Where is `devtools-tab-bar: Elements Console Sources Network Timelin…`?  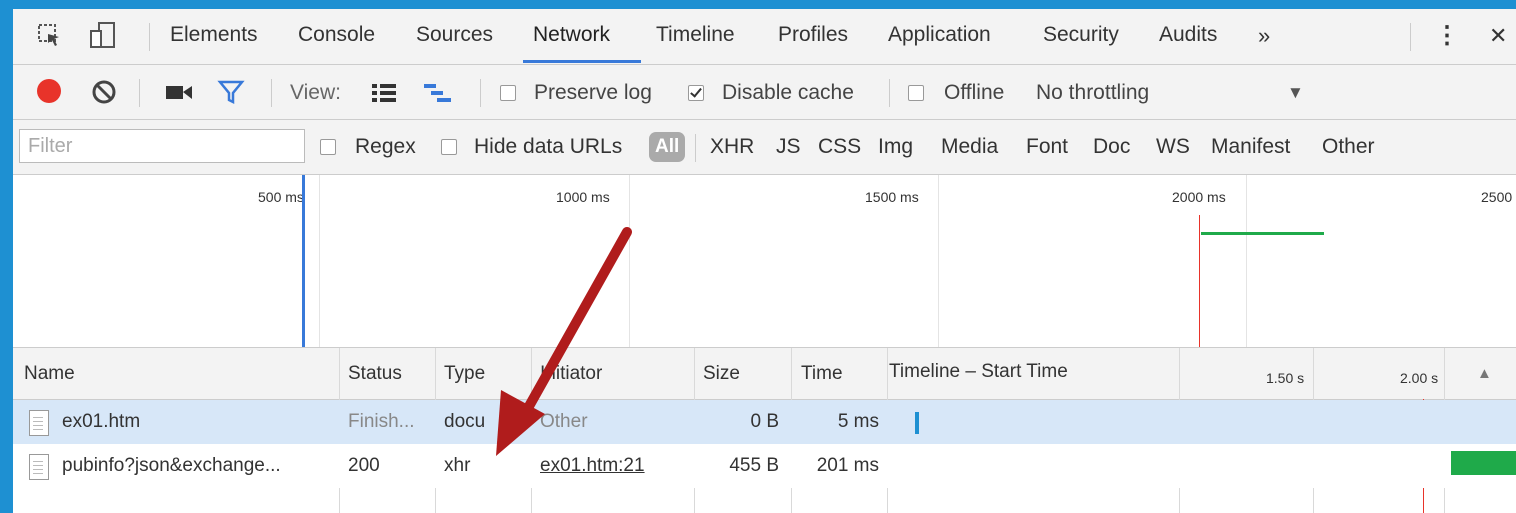
devtools-tab-bar: Elements Console Sources Network Timelin… is located at coordinates (762, 37).